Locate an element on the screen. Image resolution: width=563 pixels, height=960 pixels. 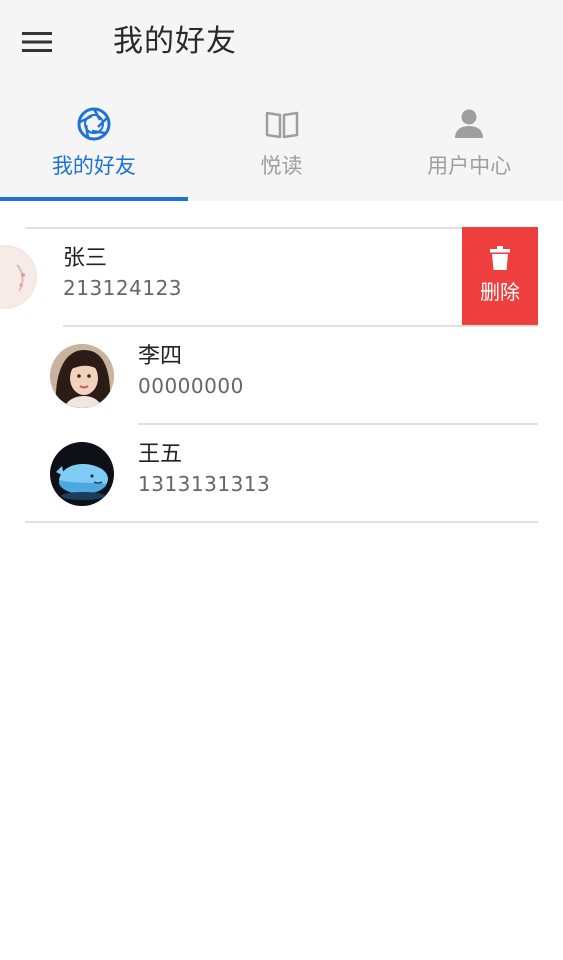
friend-name: 李四 is located at coordinates (160, 356).